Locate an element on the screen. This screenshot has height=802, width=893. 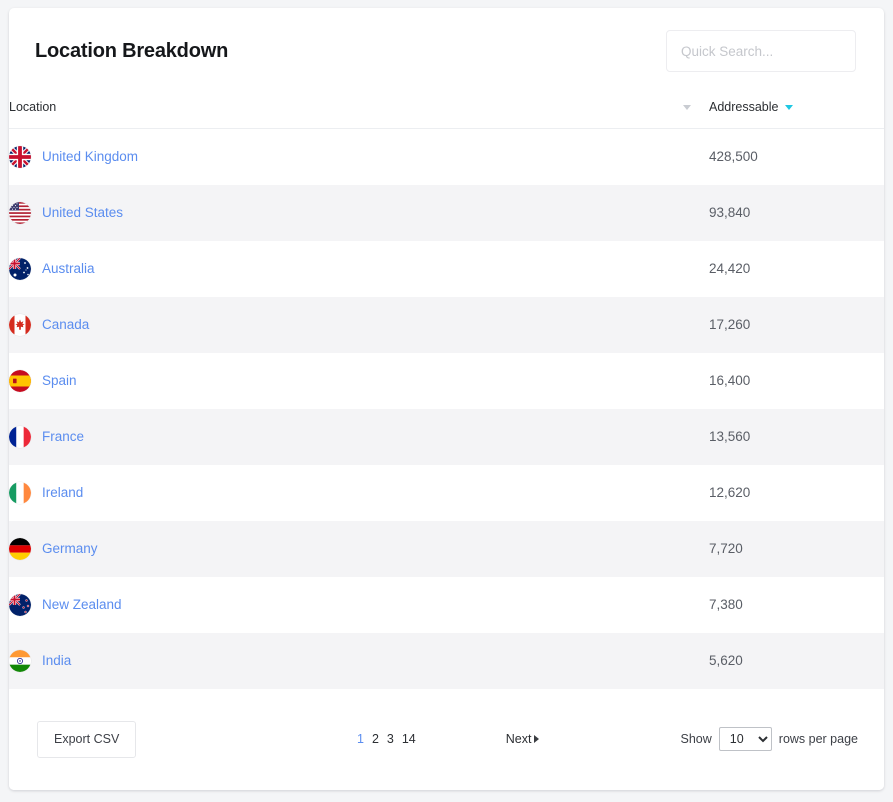
flag-fr-icon is located at coordinates (20, 436).